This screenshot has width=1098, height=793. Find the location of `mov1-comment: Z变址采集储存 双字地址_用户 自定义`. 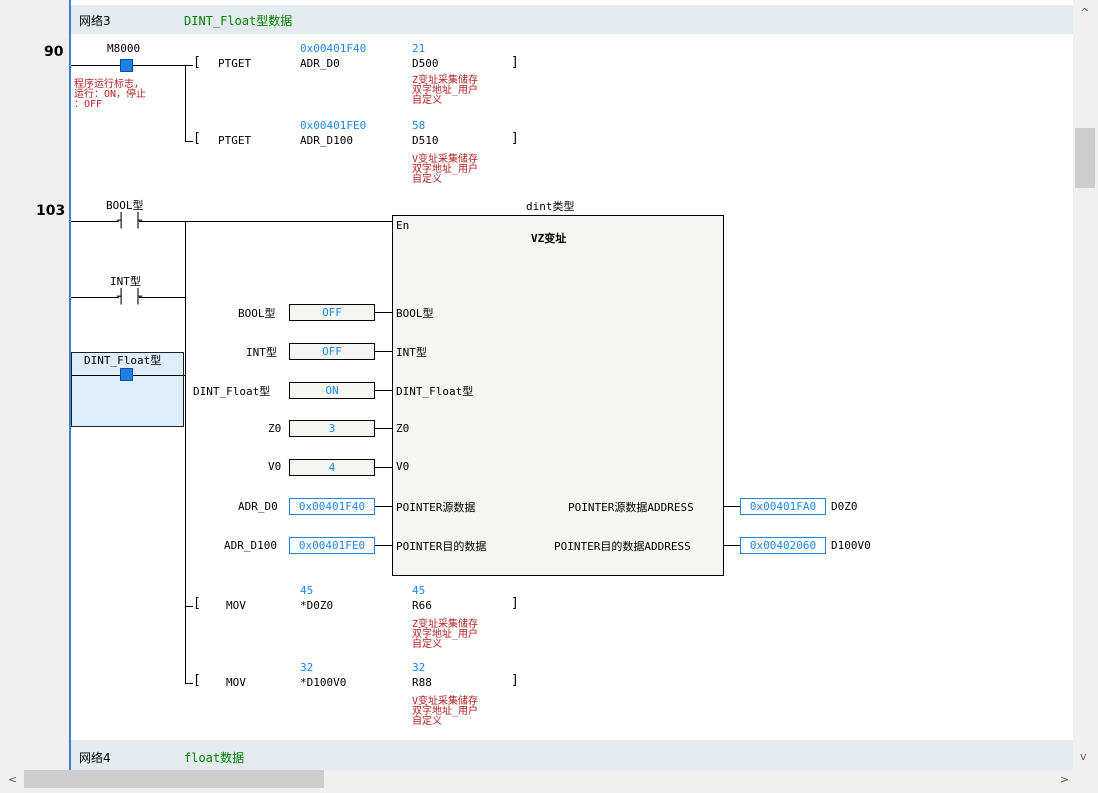

mov1-comment: Z变址采集储存 双字地址_用户 自定义 is located at coordinates (445, 634).